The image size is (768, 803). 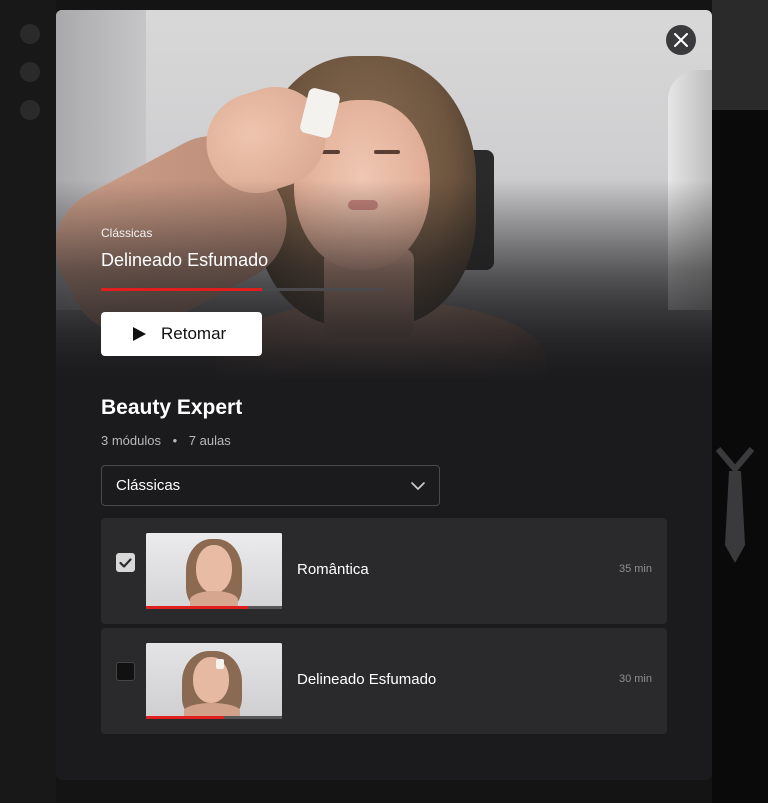 I want to click on chevron-down-icon, so click(x=418, y=485).